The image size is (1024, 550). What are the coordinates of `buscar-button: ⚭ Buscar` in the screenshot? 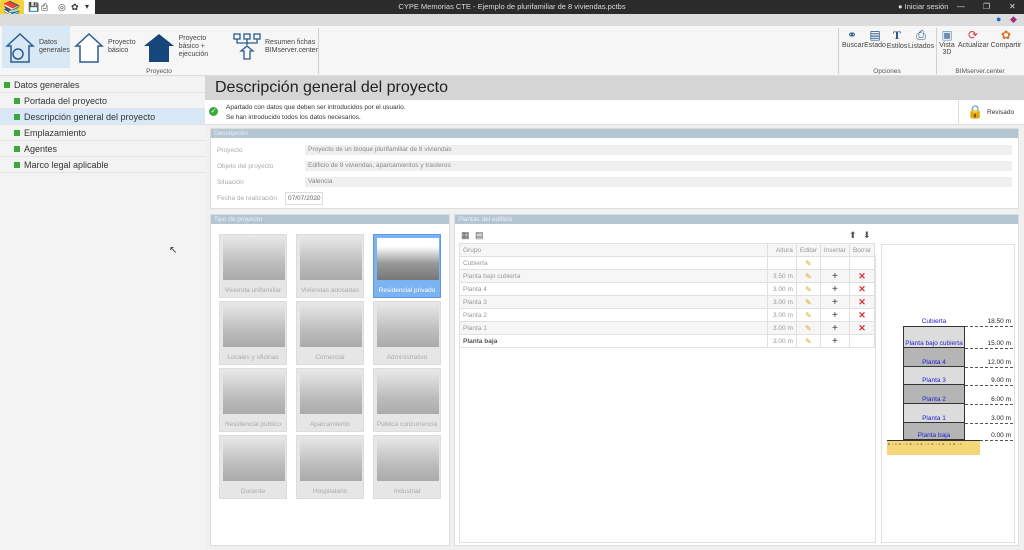 It's located at (853, 38).